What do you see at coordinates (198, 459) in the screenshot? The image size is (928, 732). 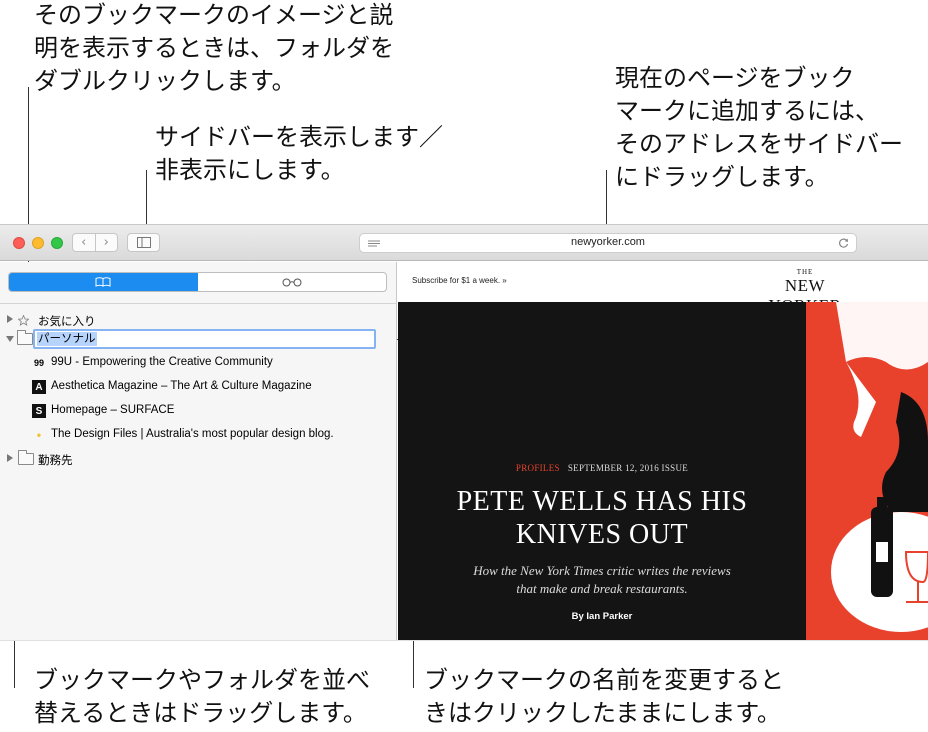 I see `work-folder-row: 勤務先` at bounding box center [198, 459].